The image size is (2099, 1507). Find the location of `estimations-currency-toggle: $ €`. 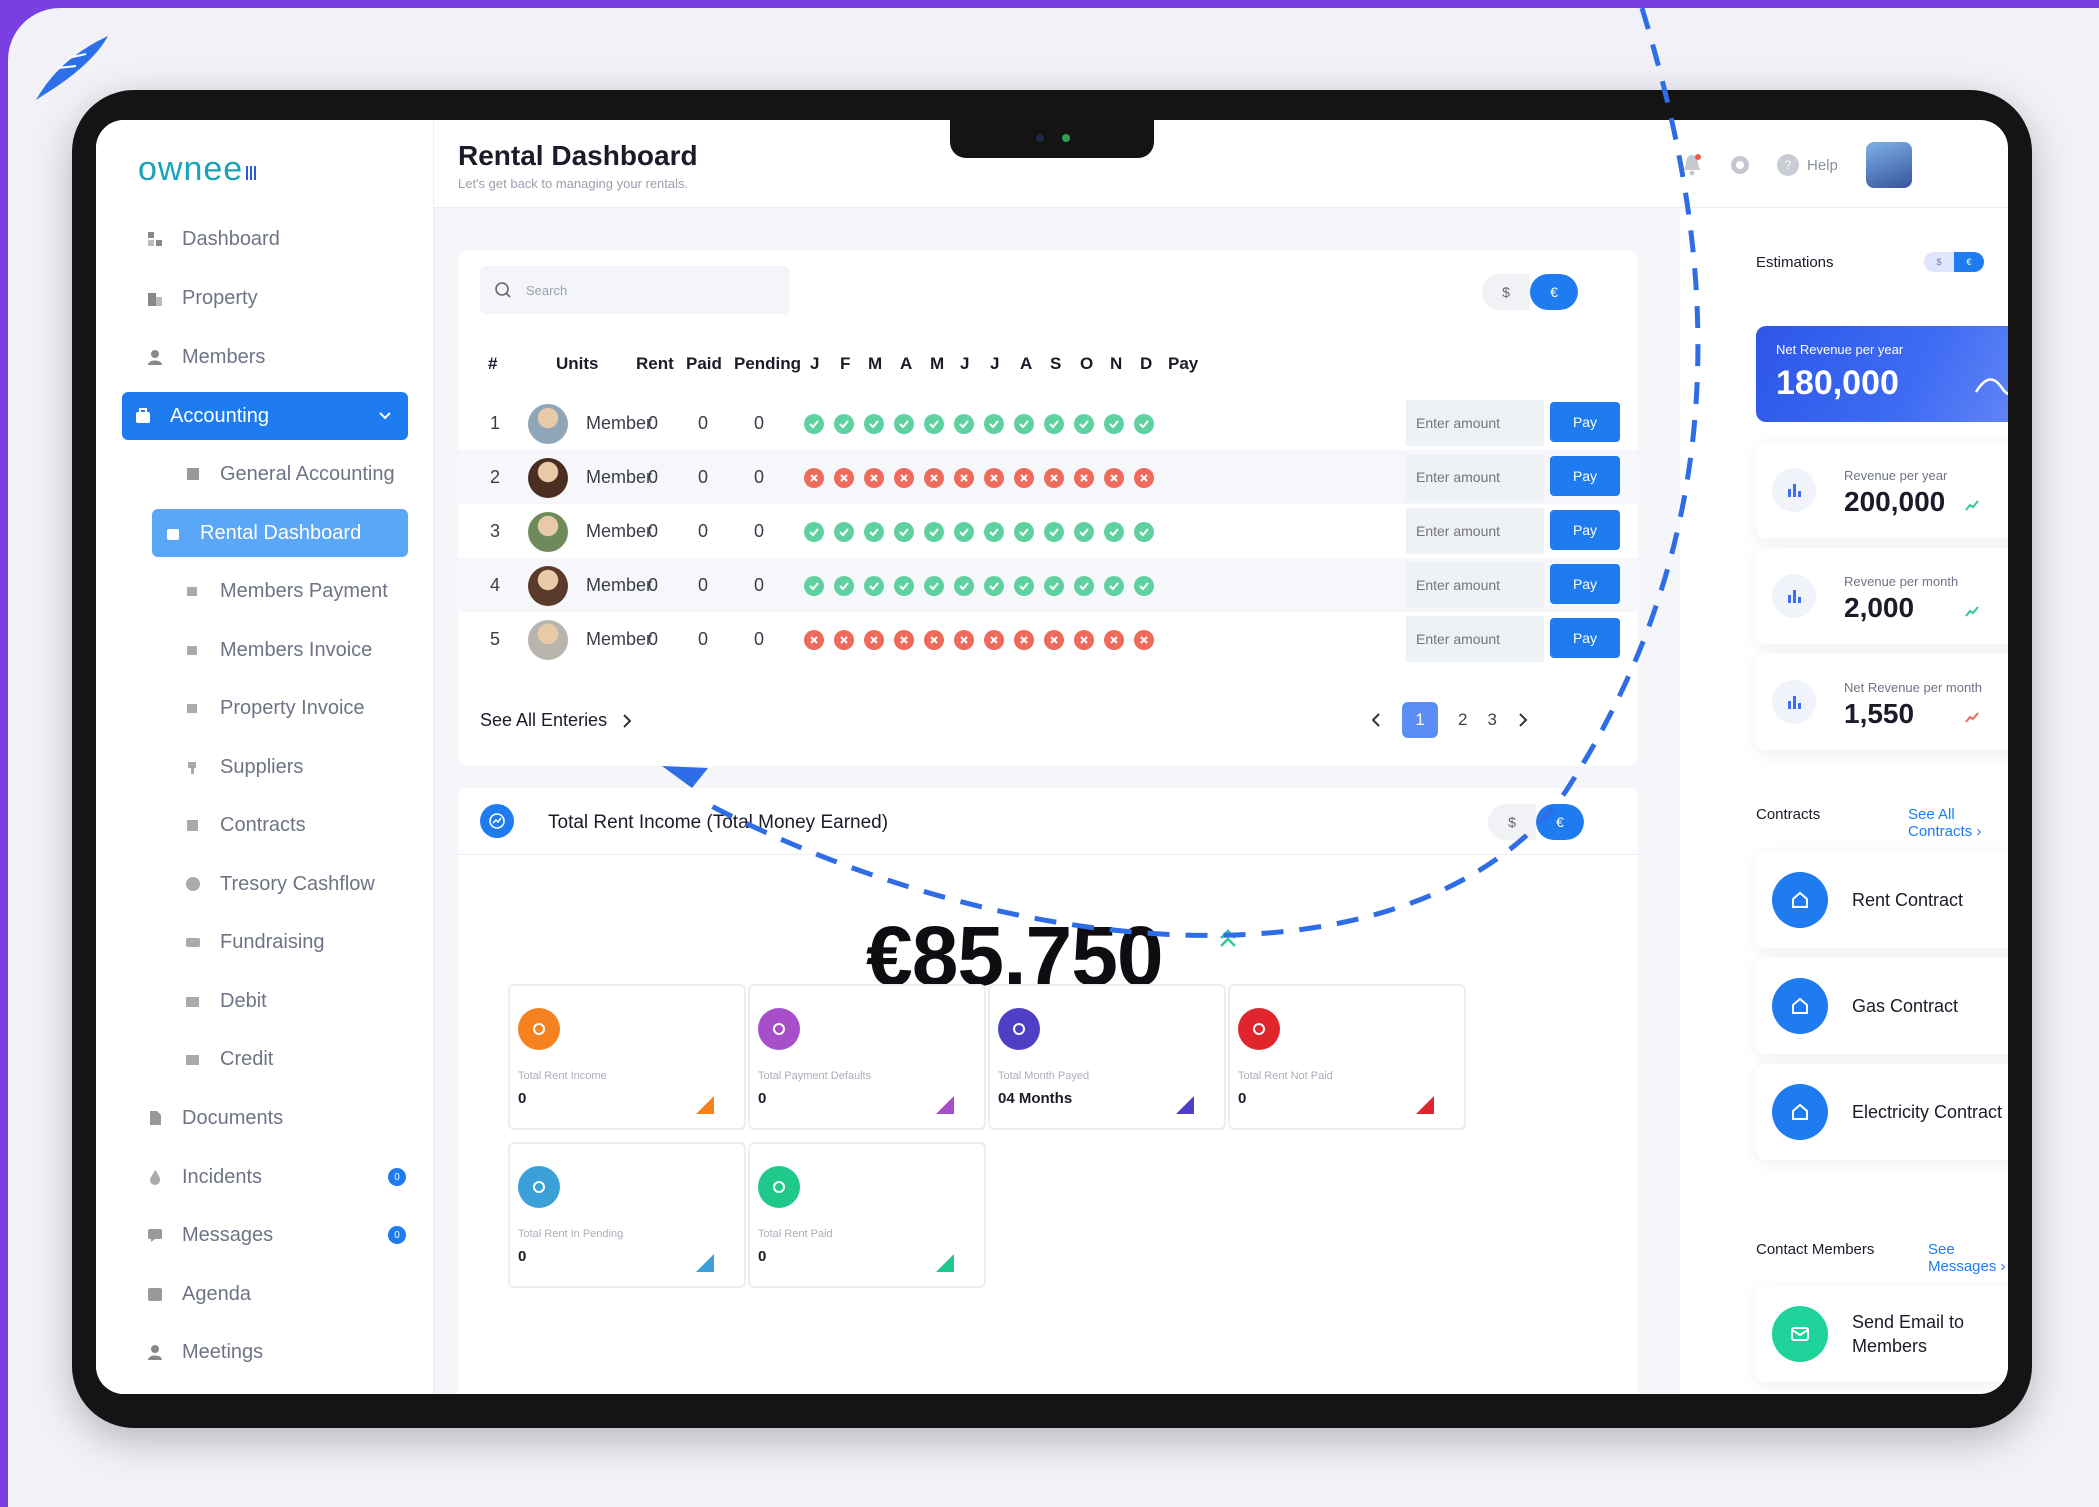

estimations-currency-toggle: $ € is located at coordinates (1954, 262).